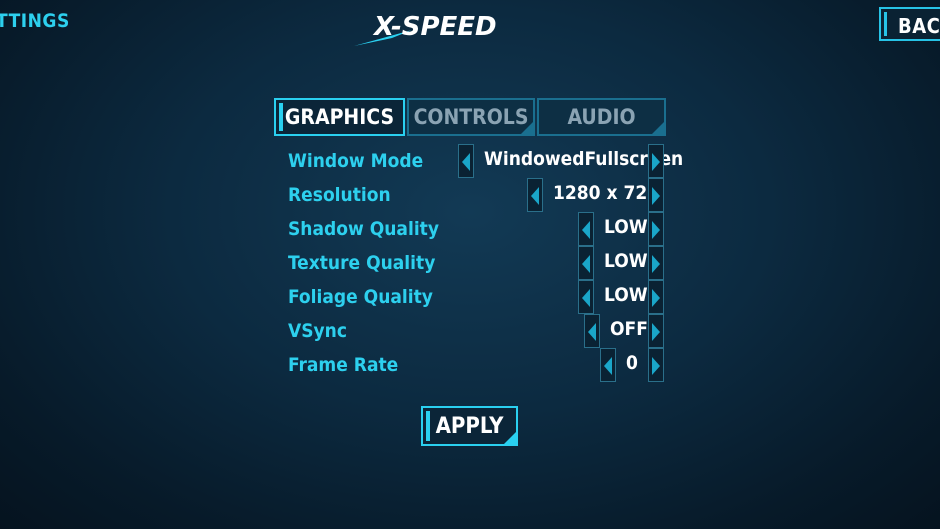 This screenshot has height=529, width=940. I want to click on setting-value: 0, so click(632, 363).